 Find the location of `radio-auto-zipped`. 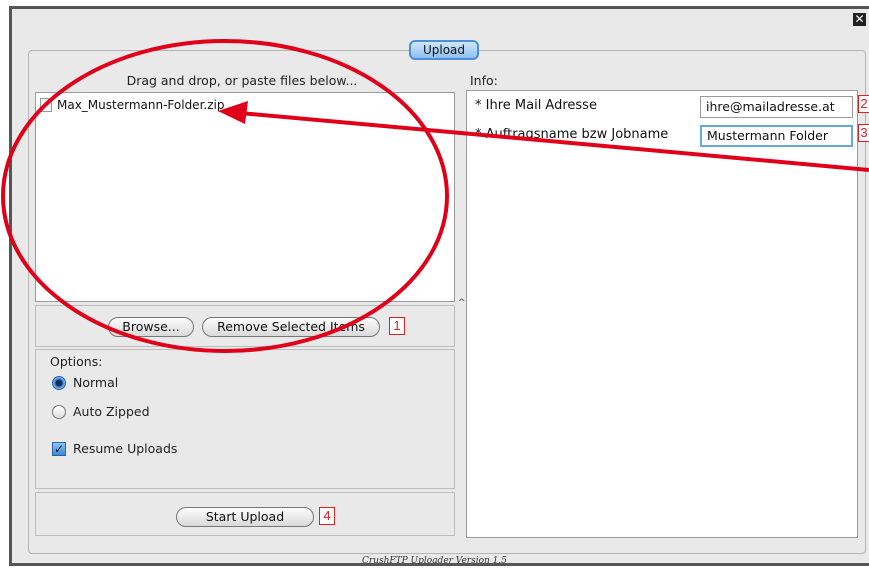

radio-auto-zipped is located at coordinates (59, 412).